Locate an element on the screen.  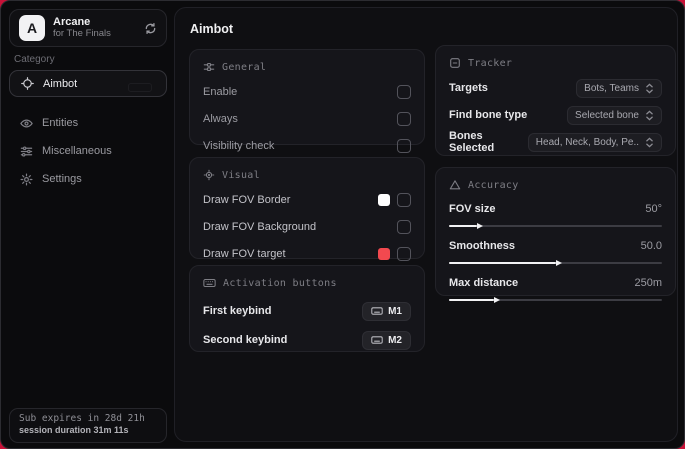
visibility-check-label: Visibility check is located at coordinates (239, 146).